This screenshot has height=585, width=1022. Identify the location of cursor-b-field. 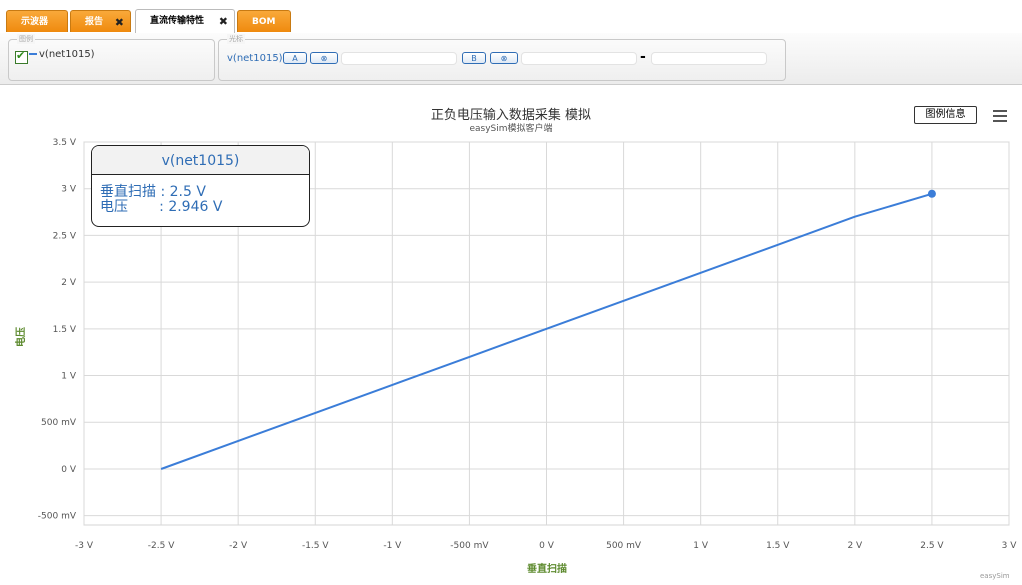
(579, 58).